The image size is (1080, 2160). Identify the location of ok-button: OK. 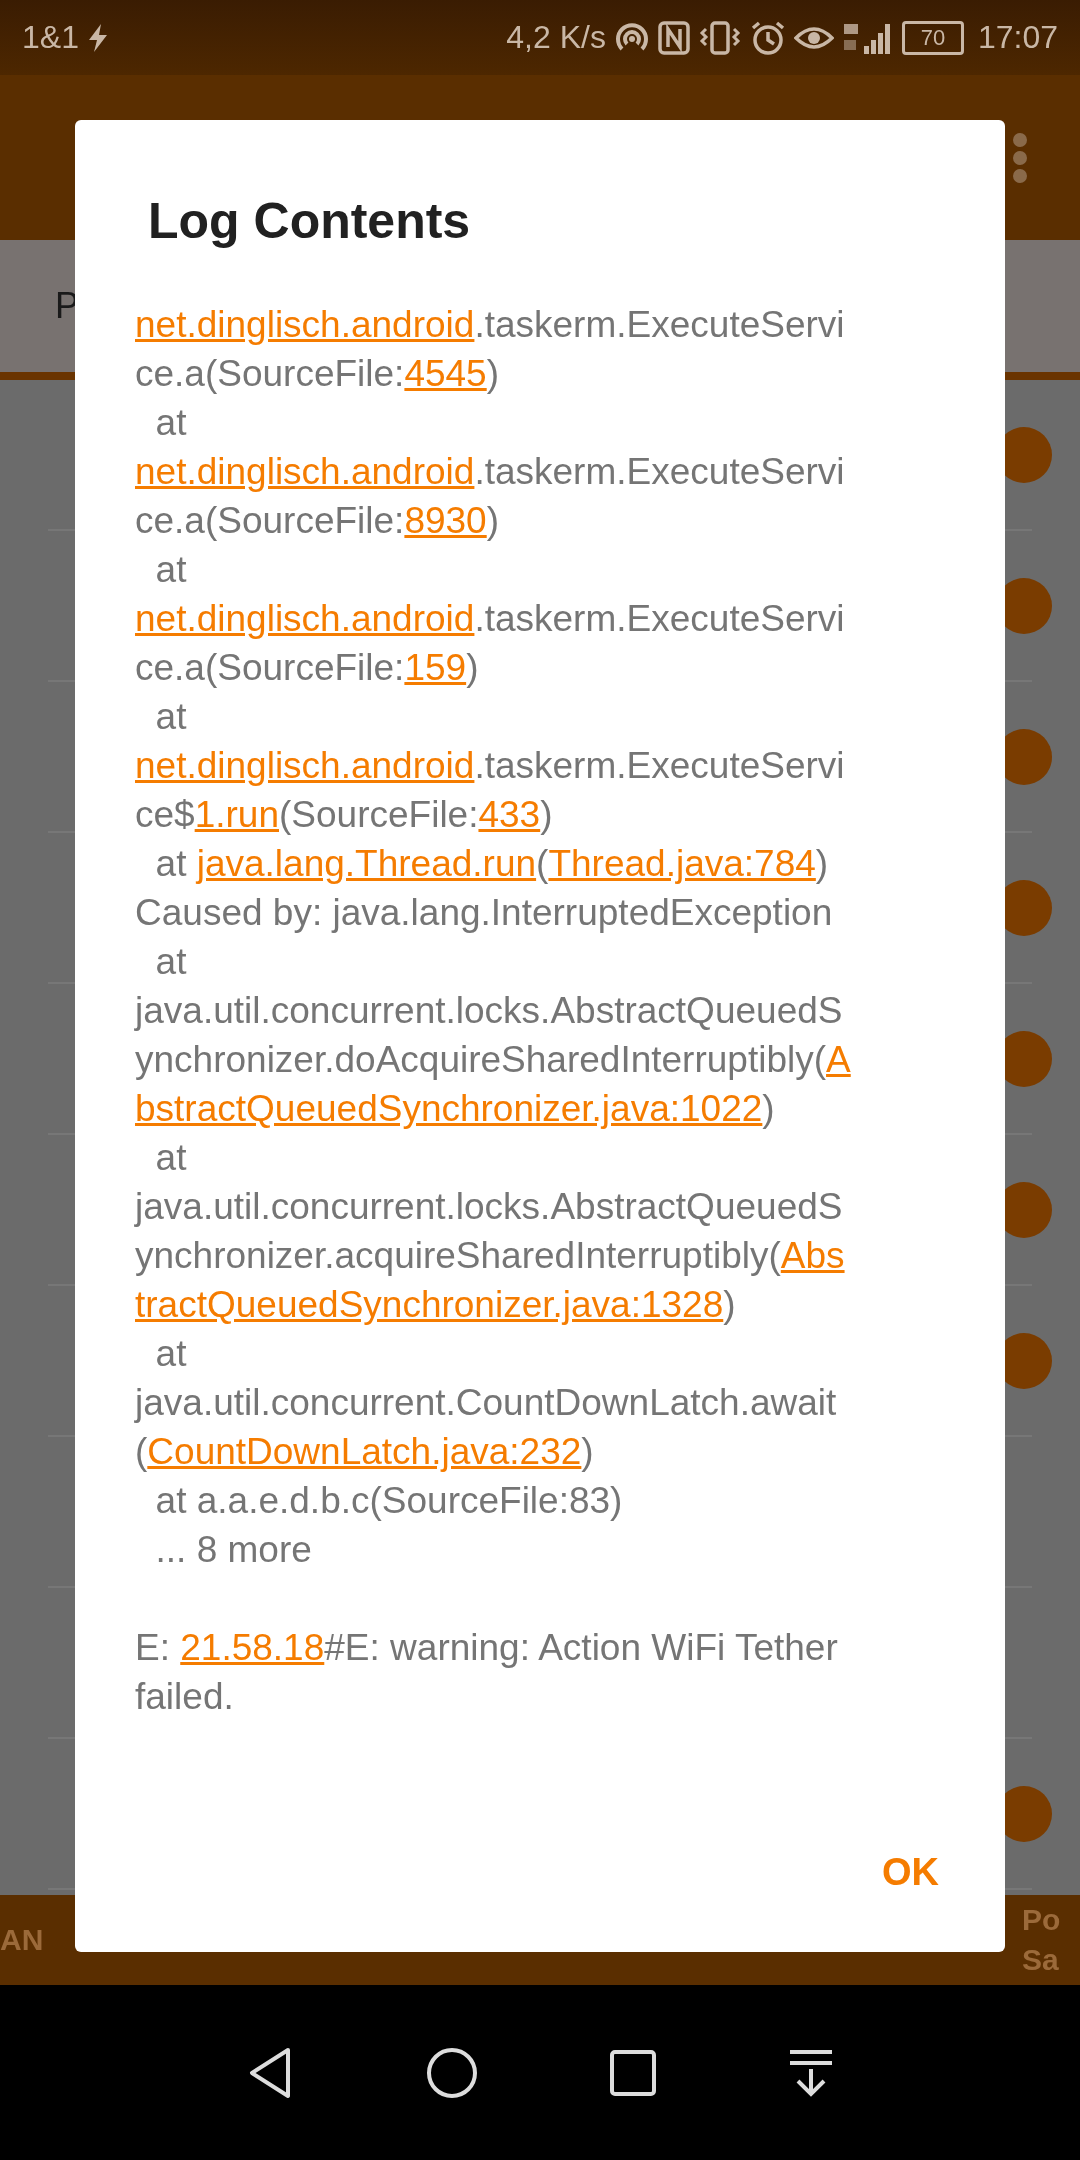
(910, 1872).